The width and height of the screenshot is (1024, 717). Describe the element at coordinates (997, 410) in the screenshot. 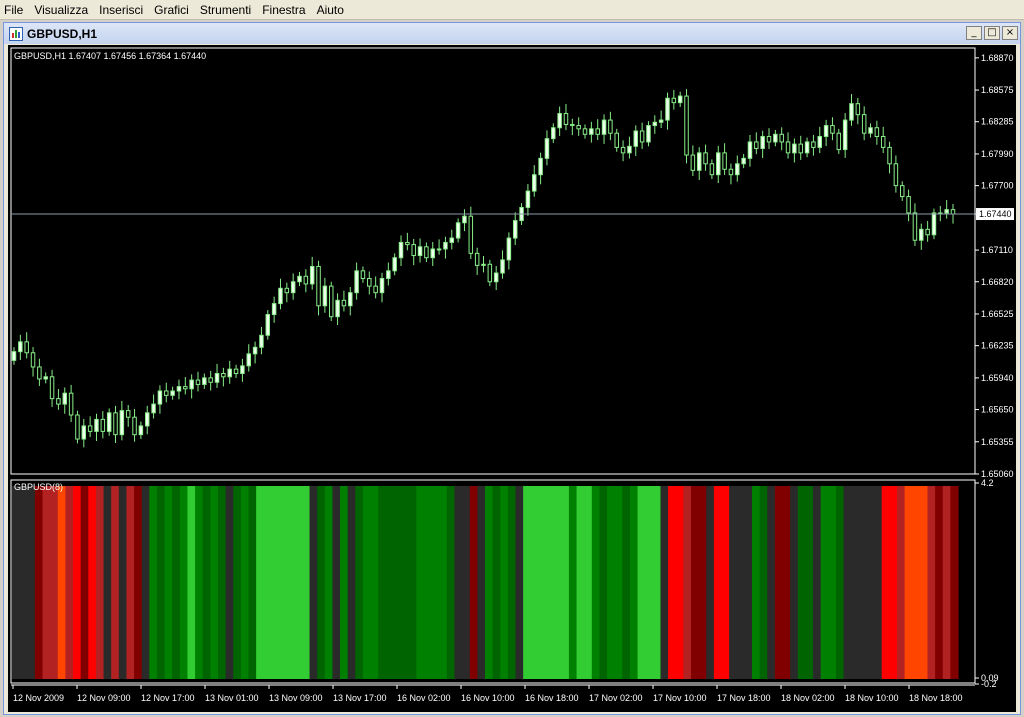

I see `y-tick-label: 1.65650` at that location.